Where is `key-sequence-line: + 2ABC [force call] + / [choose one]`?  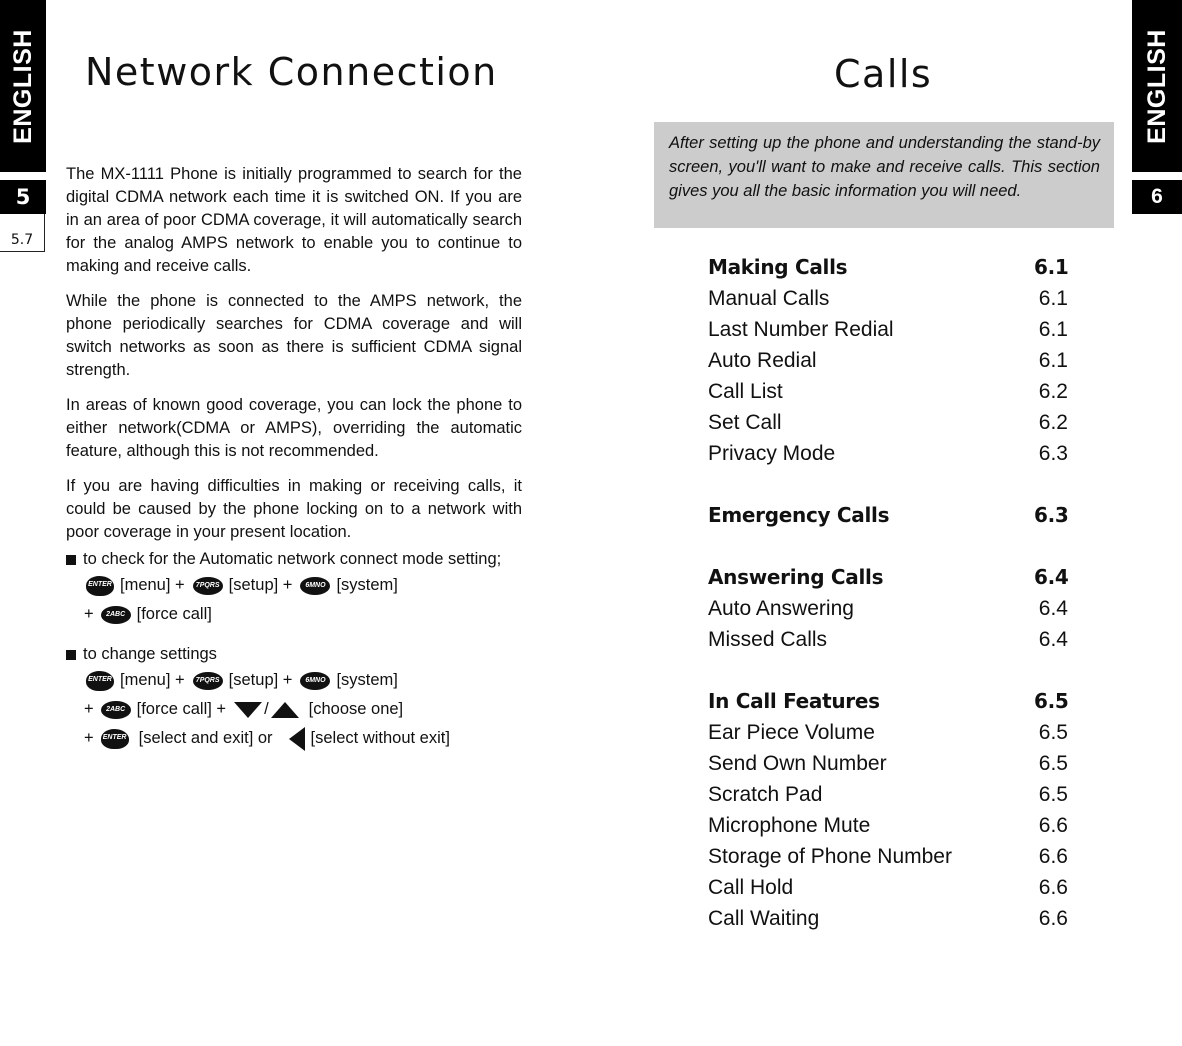 key-sequence-line: + 2ABC [force call] + / [choose one] is located at coordinates (294, 709).